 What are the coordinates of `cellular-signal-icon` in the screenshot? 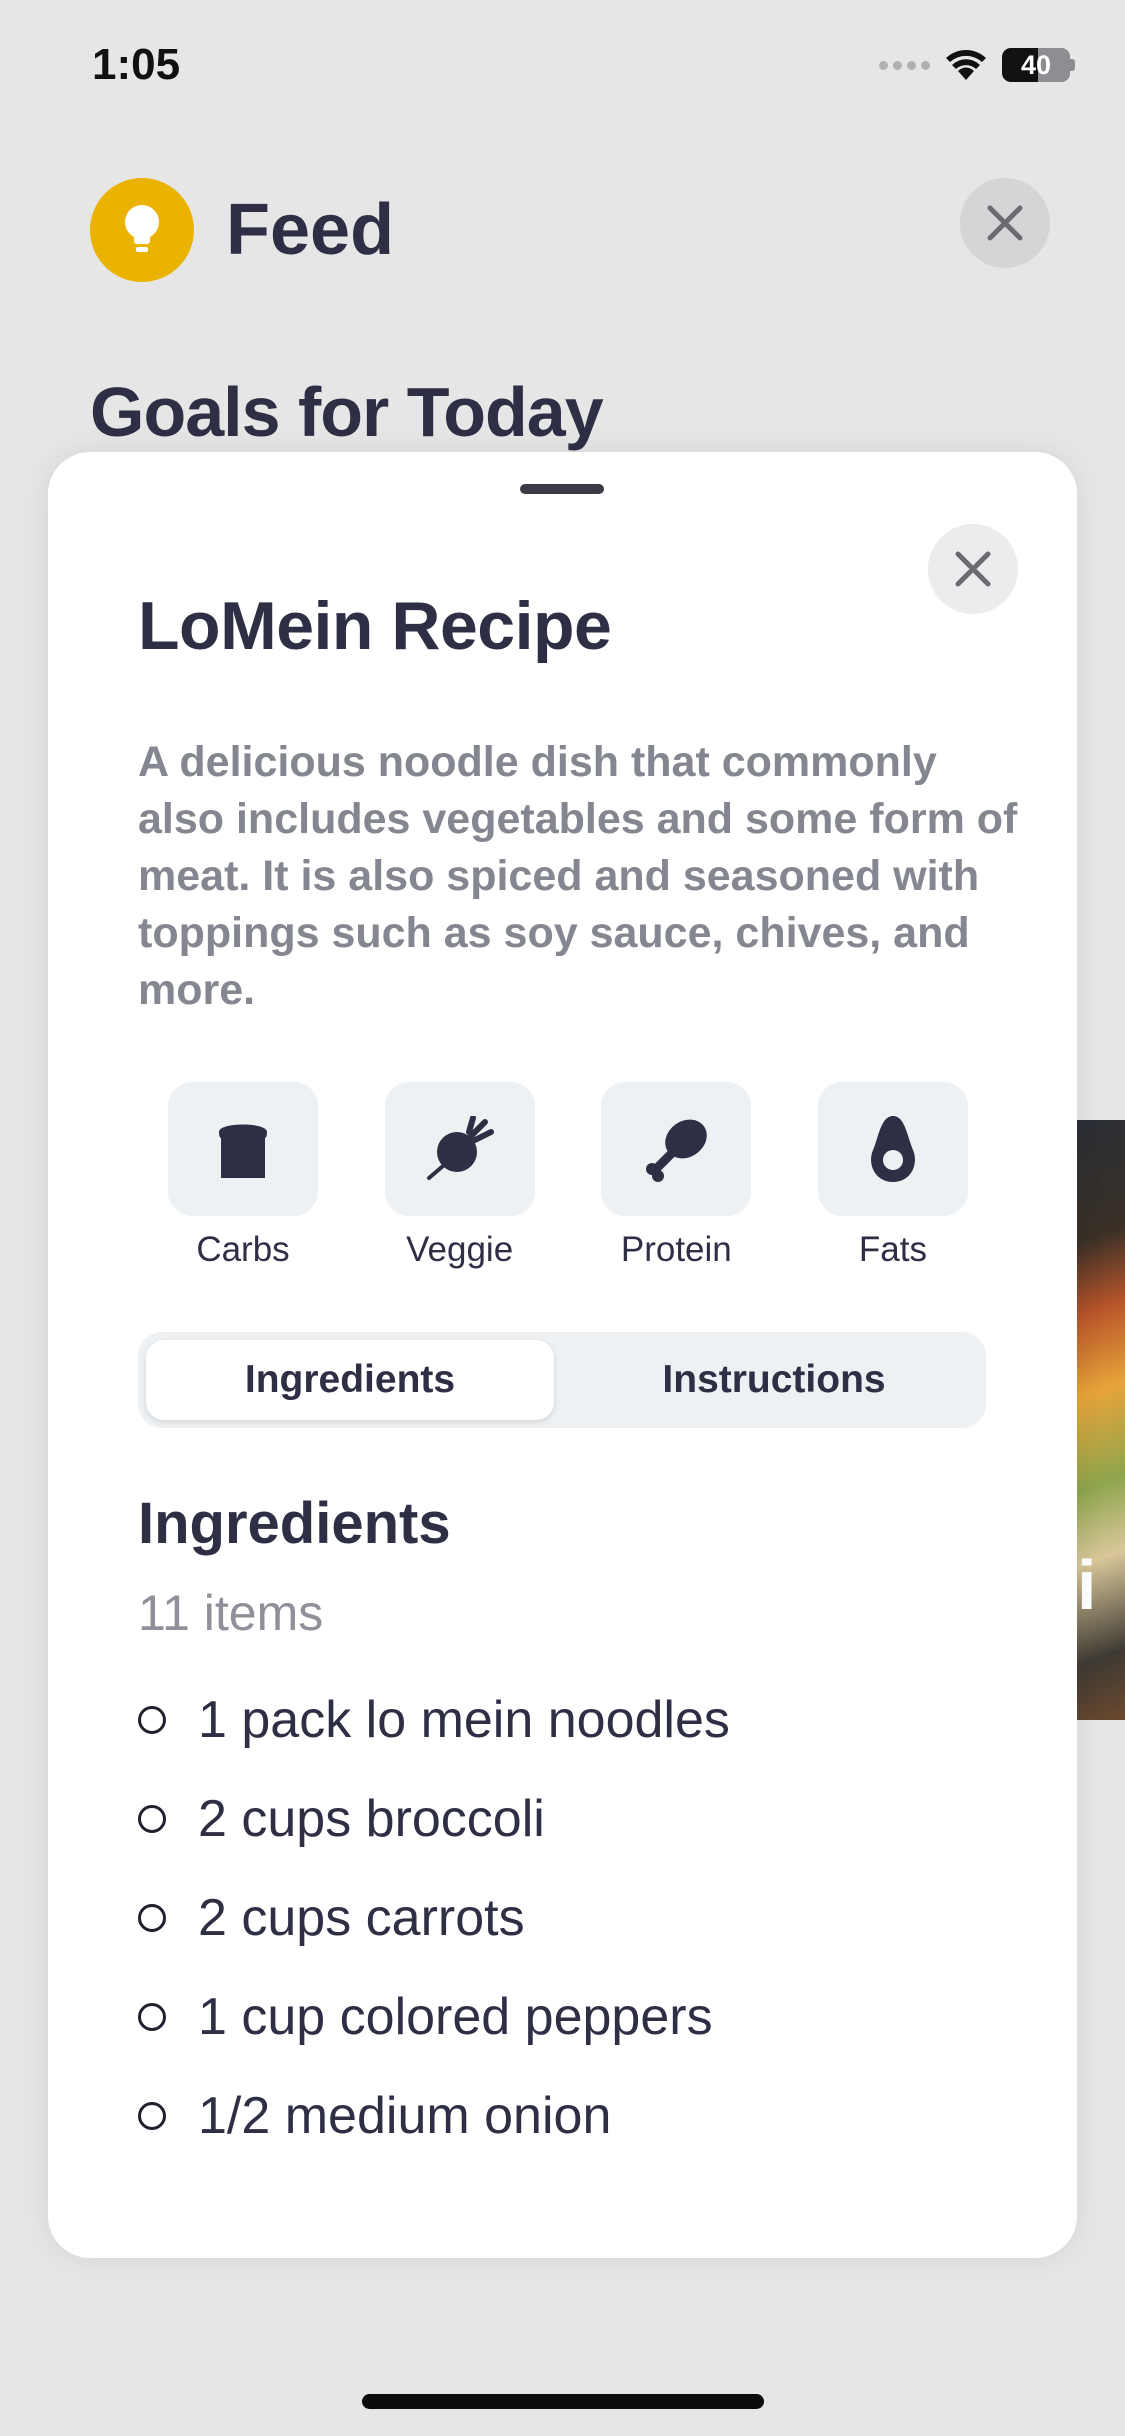 It's located at (904, 65).